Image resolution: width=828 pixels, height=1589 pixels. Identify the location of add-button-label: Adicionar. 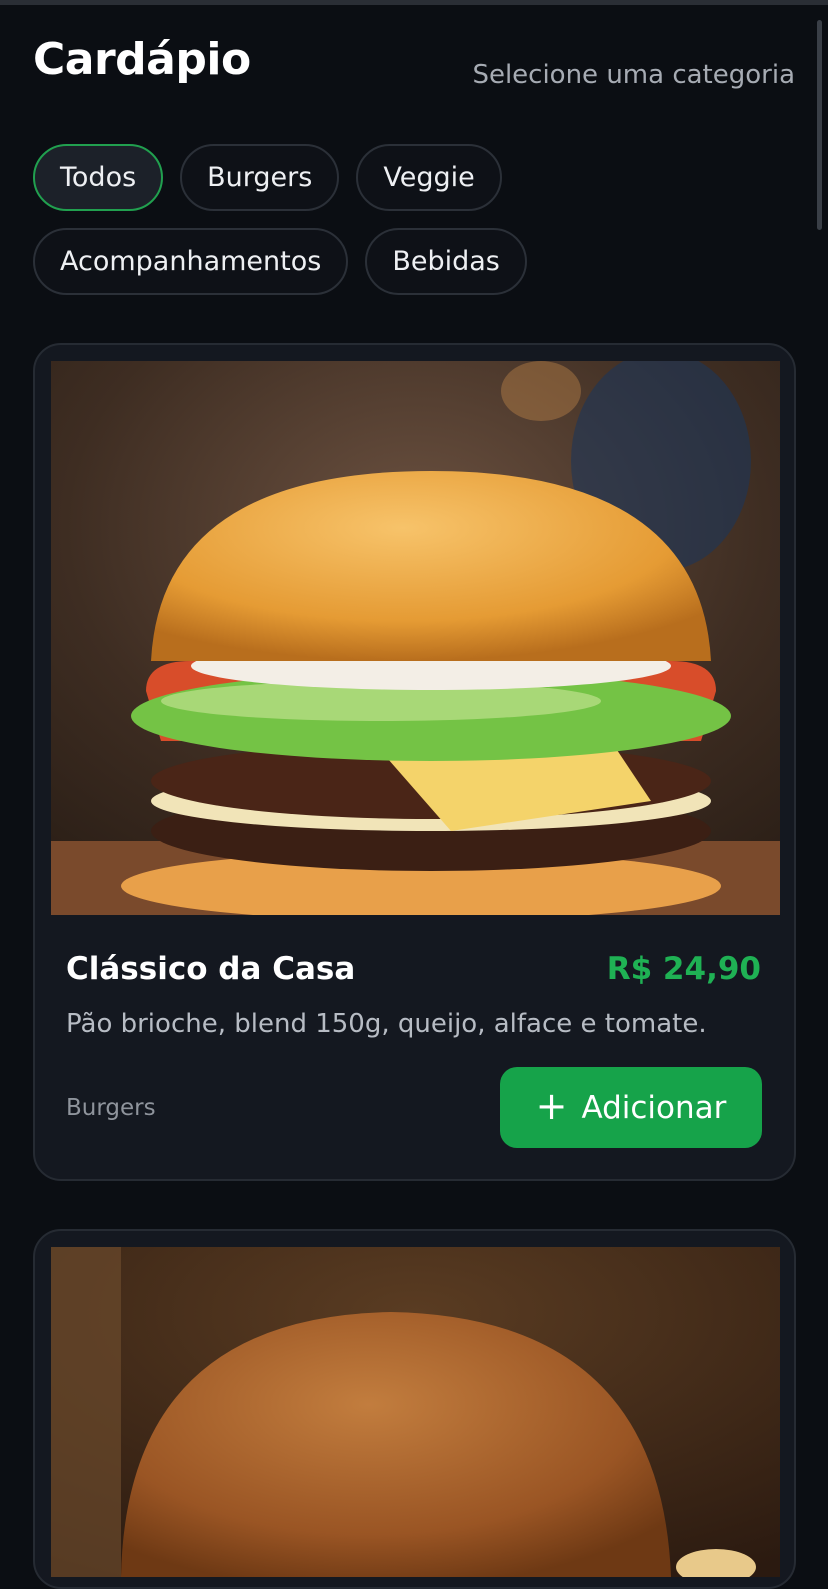
(654, 1107).